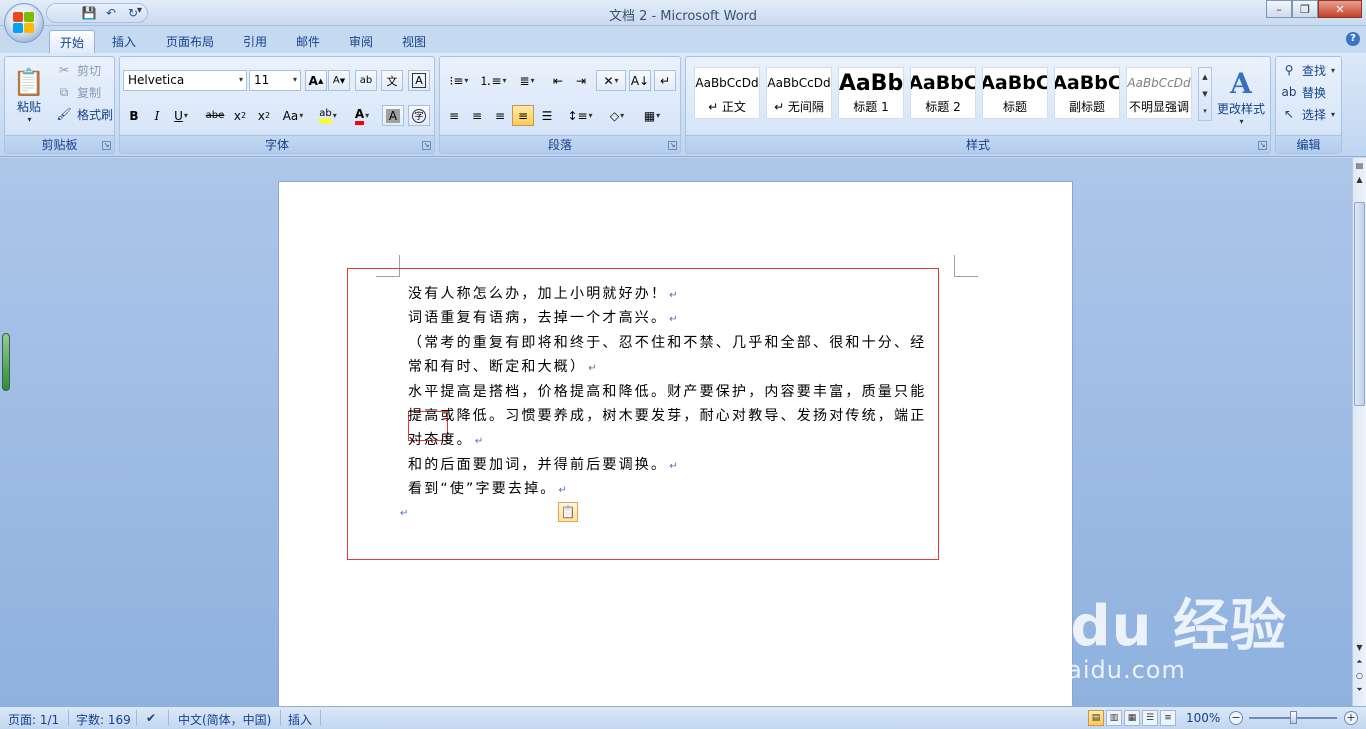 Image resolution: width=1366 pixels, height=729 pixels. Describe the element at coordinates (1241, 96) in the screenshot. I see `change-styles-button: A 更改样式 ▾` at that location.